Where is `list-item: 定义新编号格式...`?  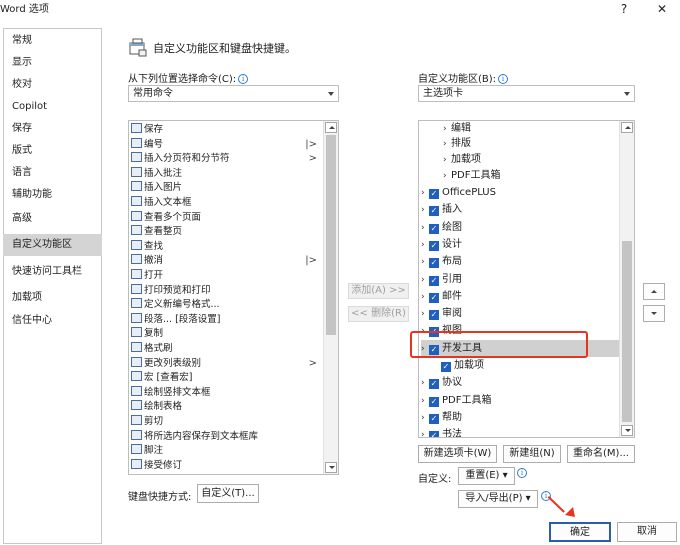 list-item: 定义新编号格式... is located at coordinates (227, 304).